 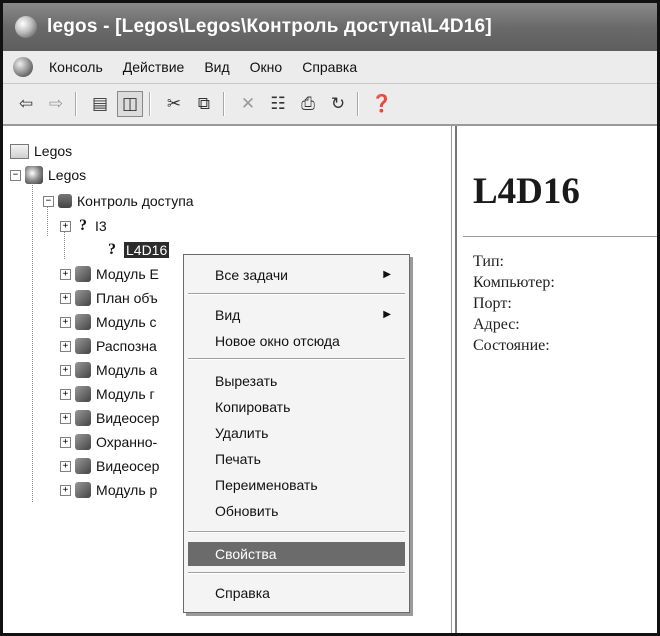 I want to click on menu-item-properties: Свойства, so click(x=296, y=554).